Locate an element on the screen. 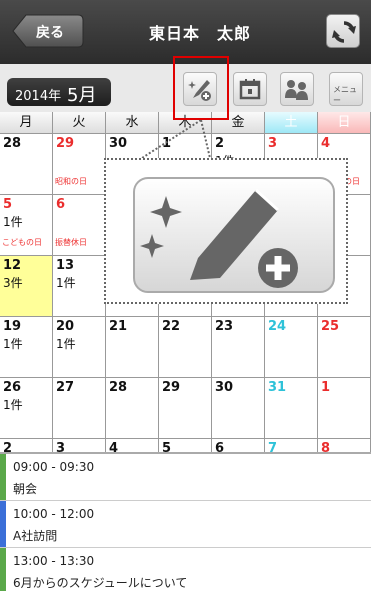 This screenshot has width=371, height=591. month-label: 5月 is located at coordinates (82, 95).